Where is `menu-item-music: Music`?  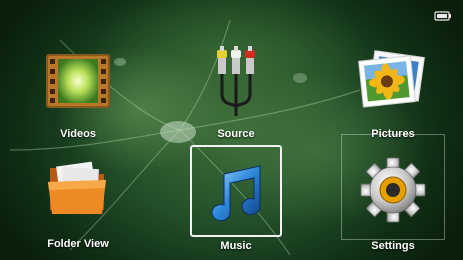 menu-item-music: Music is located at coordinates (236, 203).